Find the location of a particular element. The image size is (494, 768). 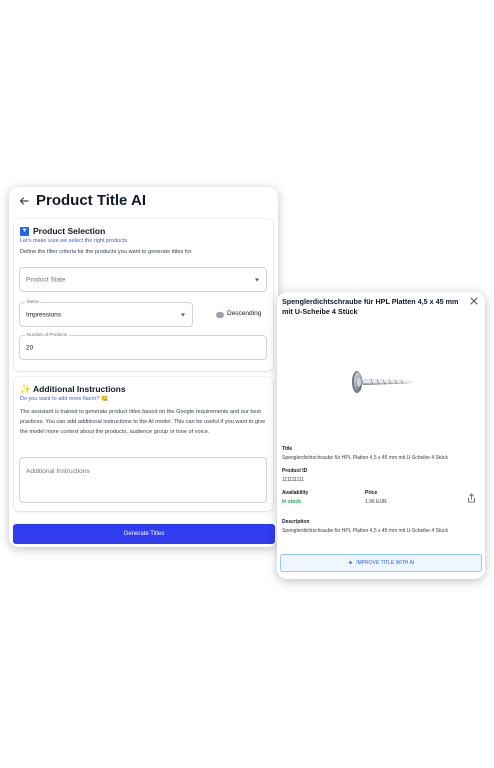

product-id-value: 111111111 is located at coordinates (293, 480).